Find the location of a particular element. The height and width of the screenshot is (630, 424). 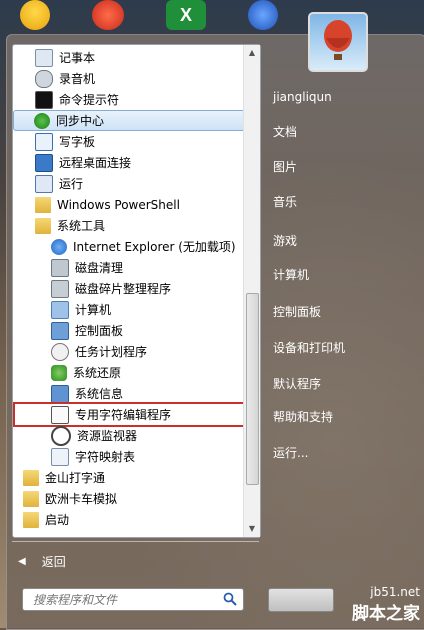

program-item: 录音机 is located at coordinates (129, 78).